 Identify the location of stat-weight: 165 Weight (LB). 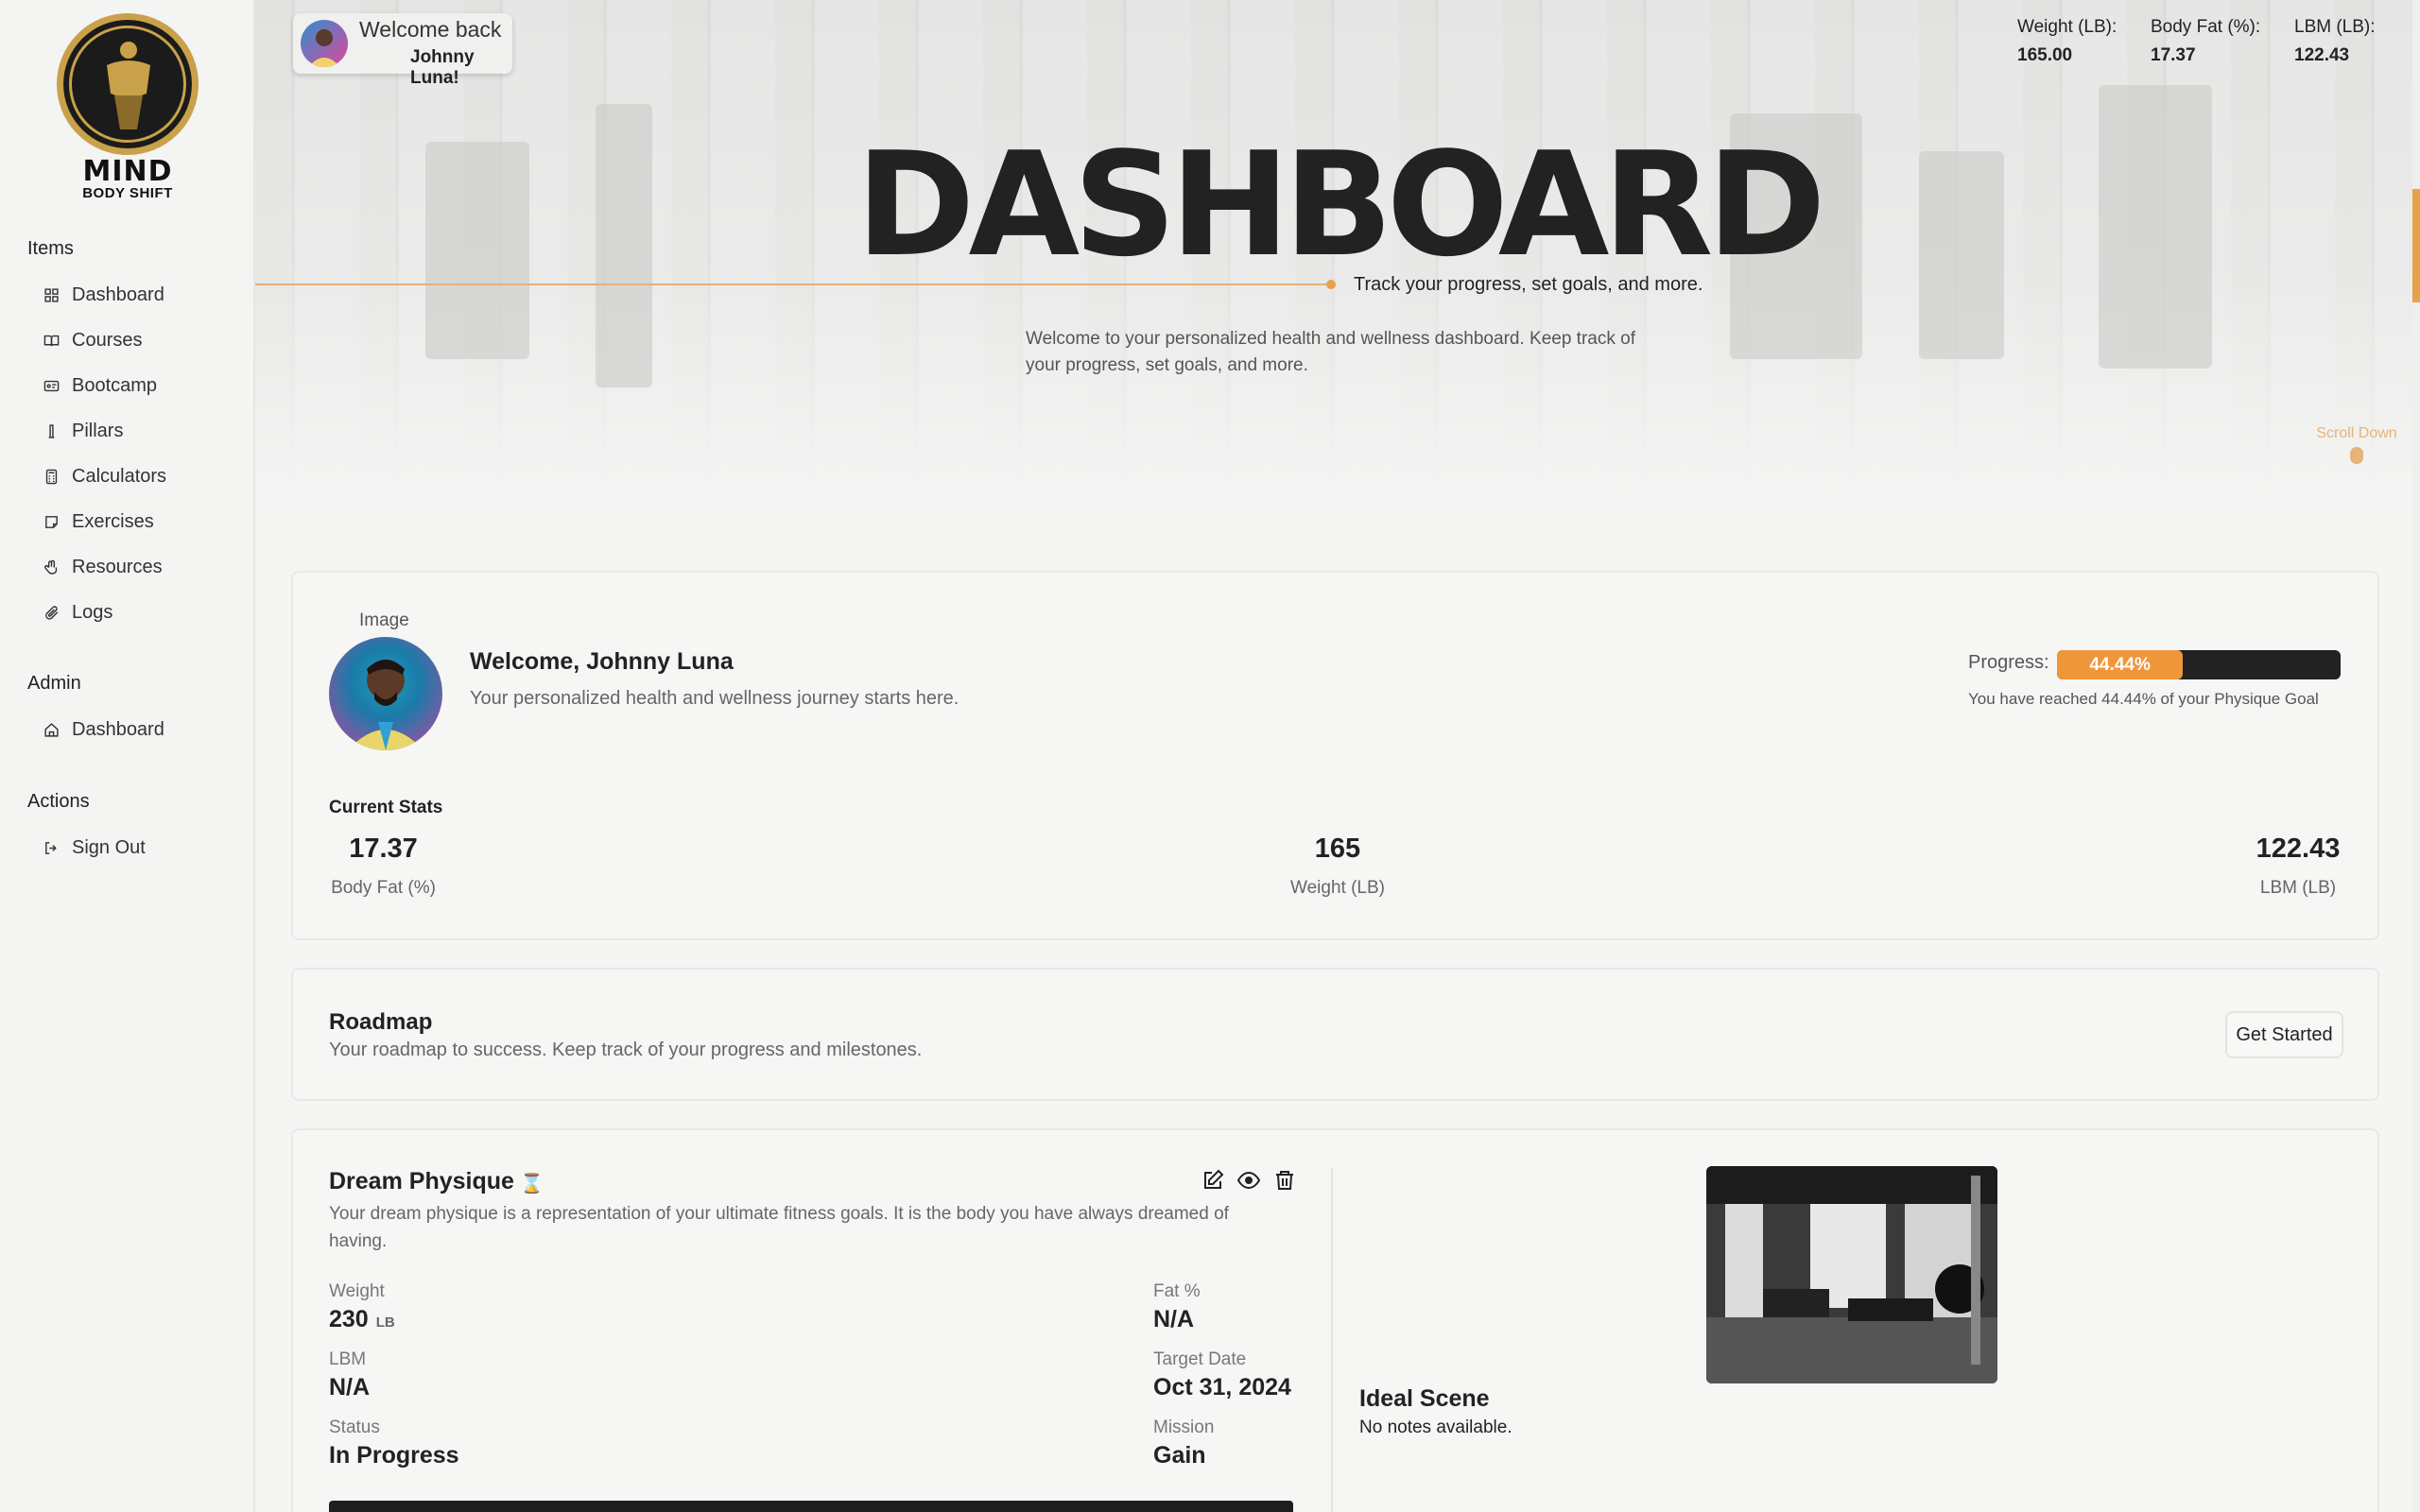
(1338, 866).